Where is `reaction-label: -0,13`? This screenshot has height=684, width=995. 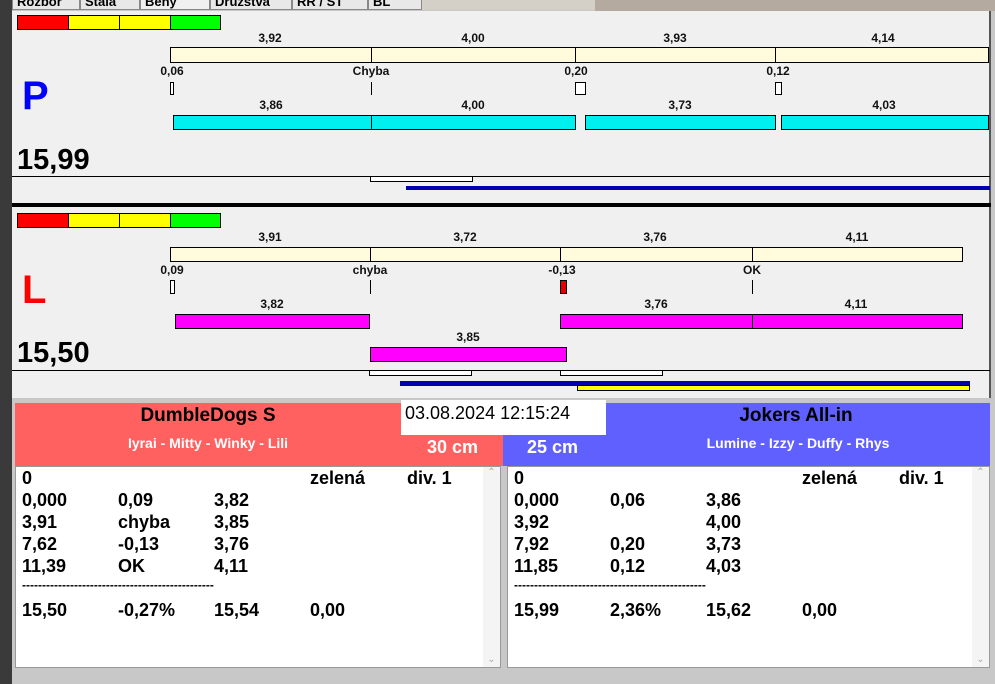 reaction-label: -0,13 is located at coordinates (562, 270).